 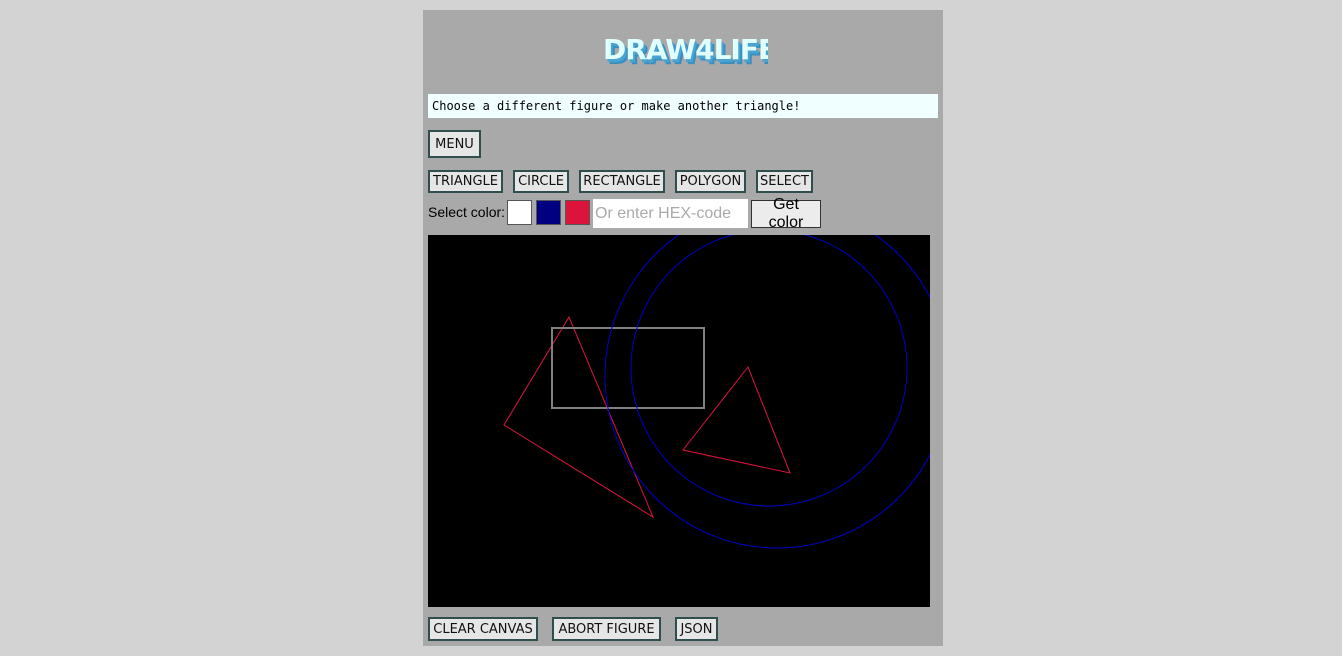 What do you see at coordinates (606, 629) in the screenshot?
I see `abort-figure-button: ABORT FIGURE` at bounding box center [606, 629].